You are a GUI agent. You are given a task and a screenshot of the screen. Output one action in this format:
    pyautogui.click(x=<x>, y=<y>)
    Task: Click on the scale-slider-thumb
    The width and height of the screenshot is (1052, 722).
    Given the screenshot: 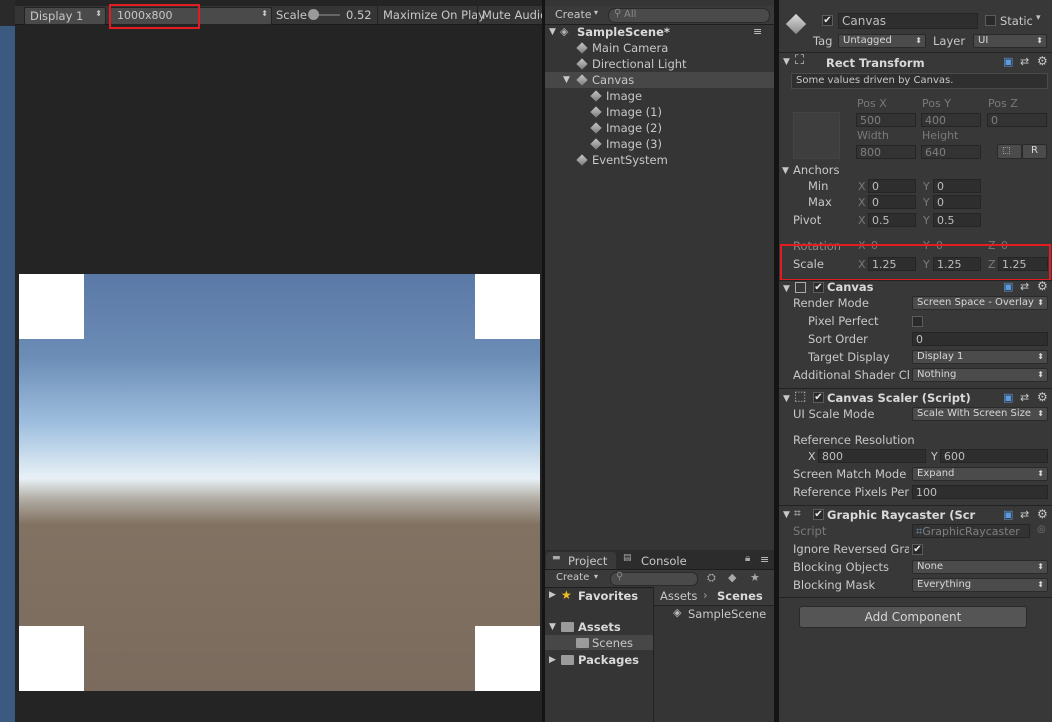 What is the action you would take?
    pyautogui.click(x=313, y=14)
    